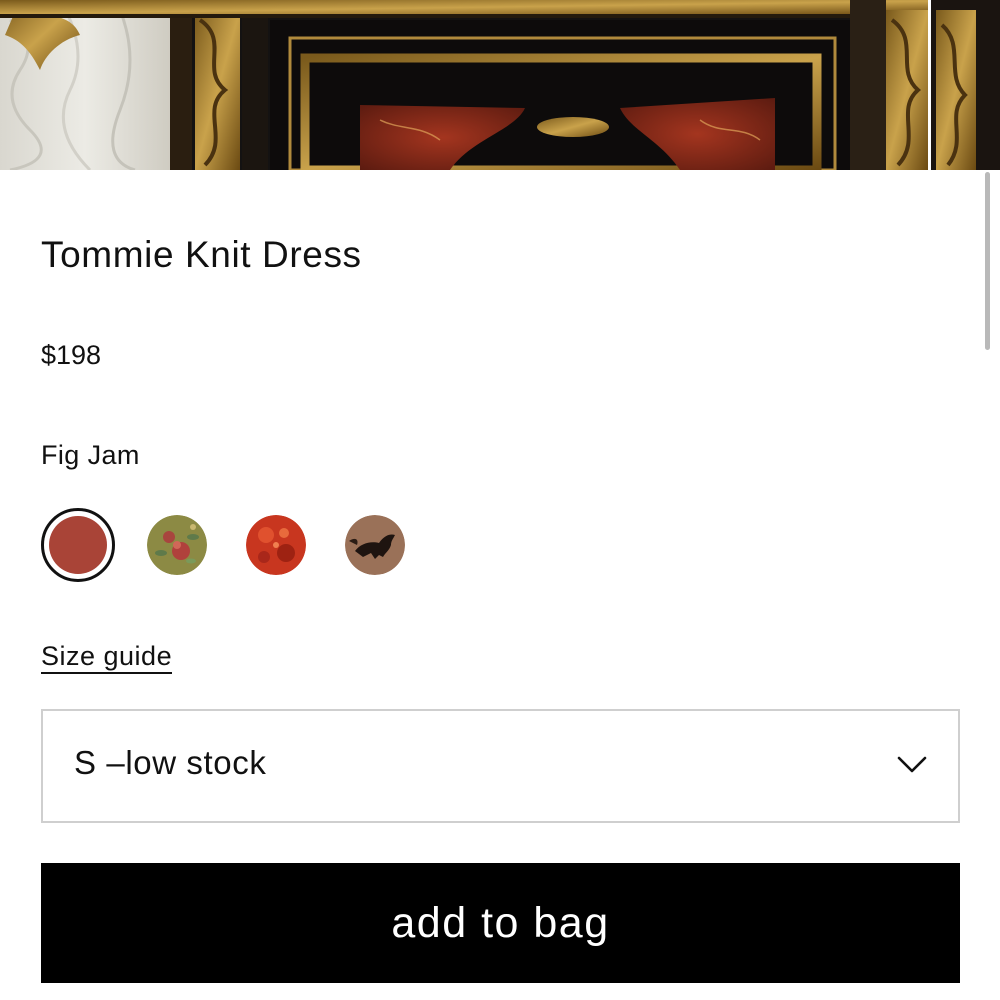 Image resolution: width=1000 pixels, height=1000 pixels. Describe the element at coordinates (500, 766) in the screenshot. I see `size-select: S –low stock` at that location.